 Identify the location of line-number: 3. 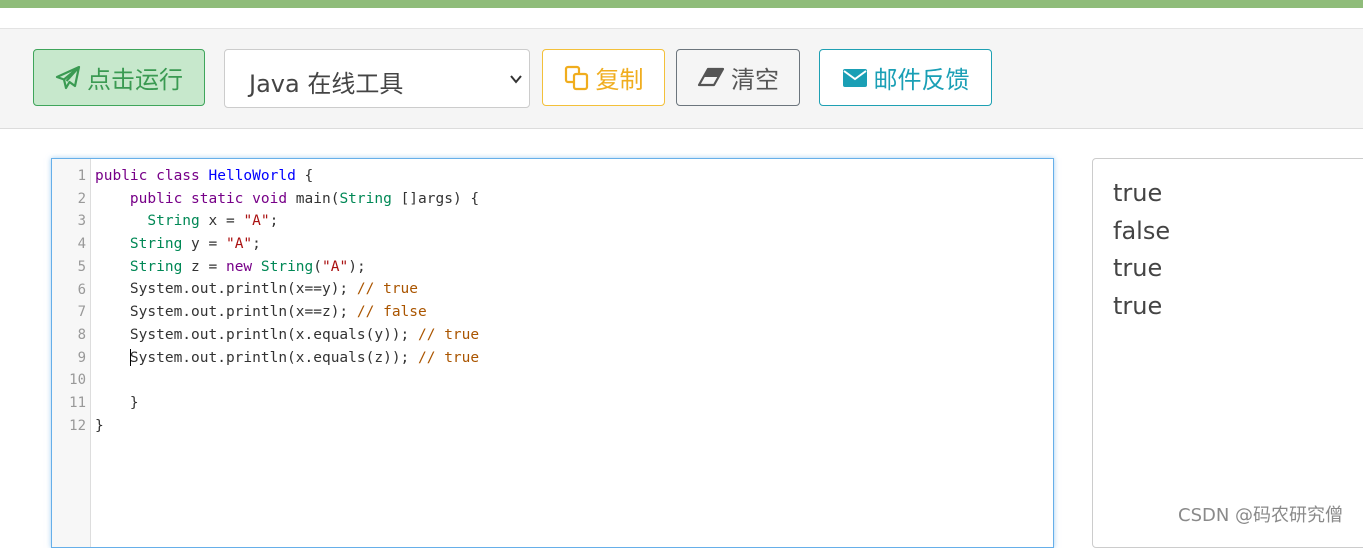
(81, 221).